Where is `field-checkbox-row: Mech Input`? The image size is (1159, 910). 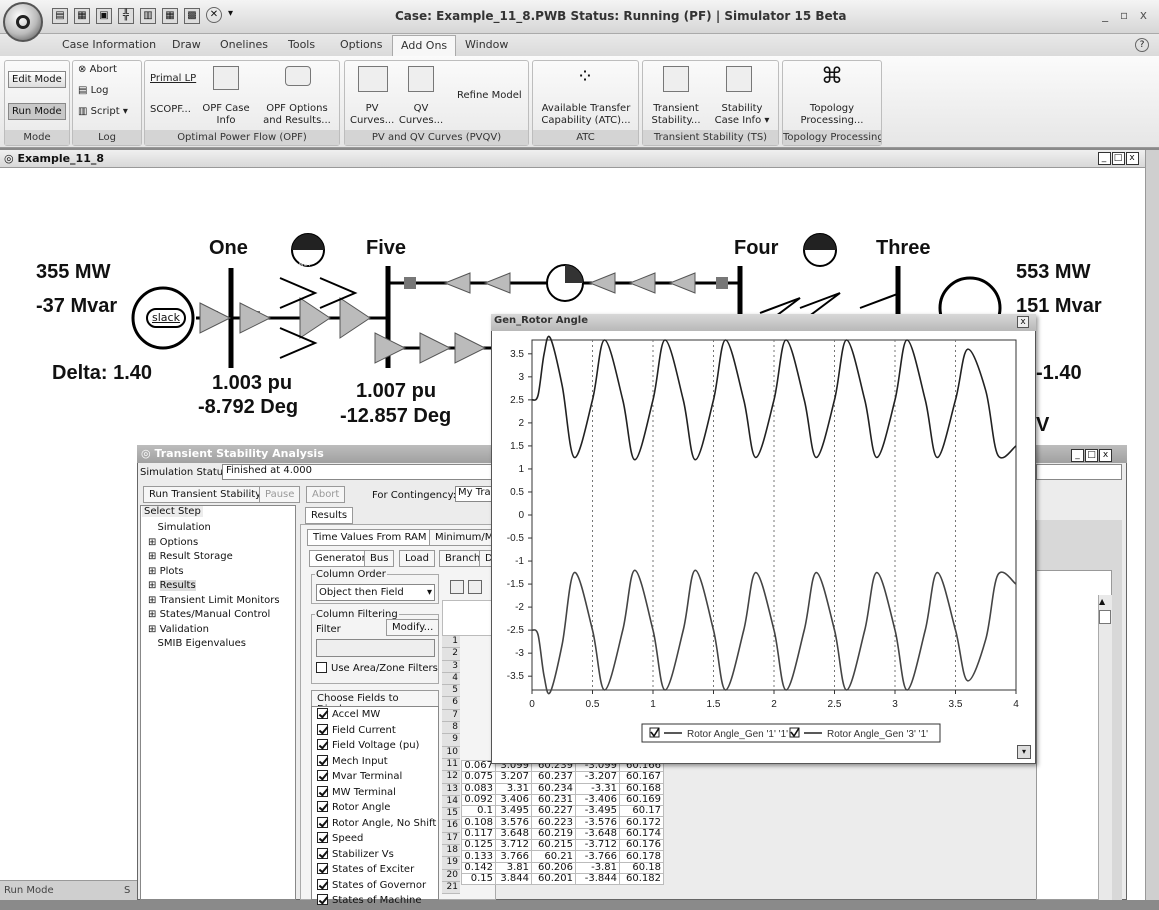
field-checkbox-row: Mech Input is located at coordinates (376, 762).